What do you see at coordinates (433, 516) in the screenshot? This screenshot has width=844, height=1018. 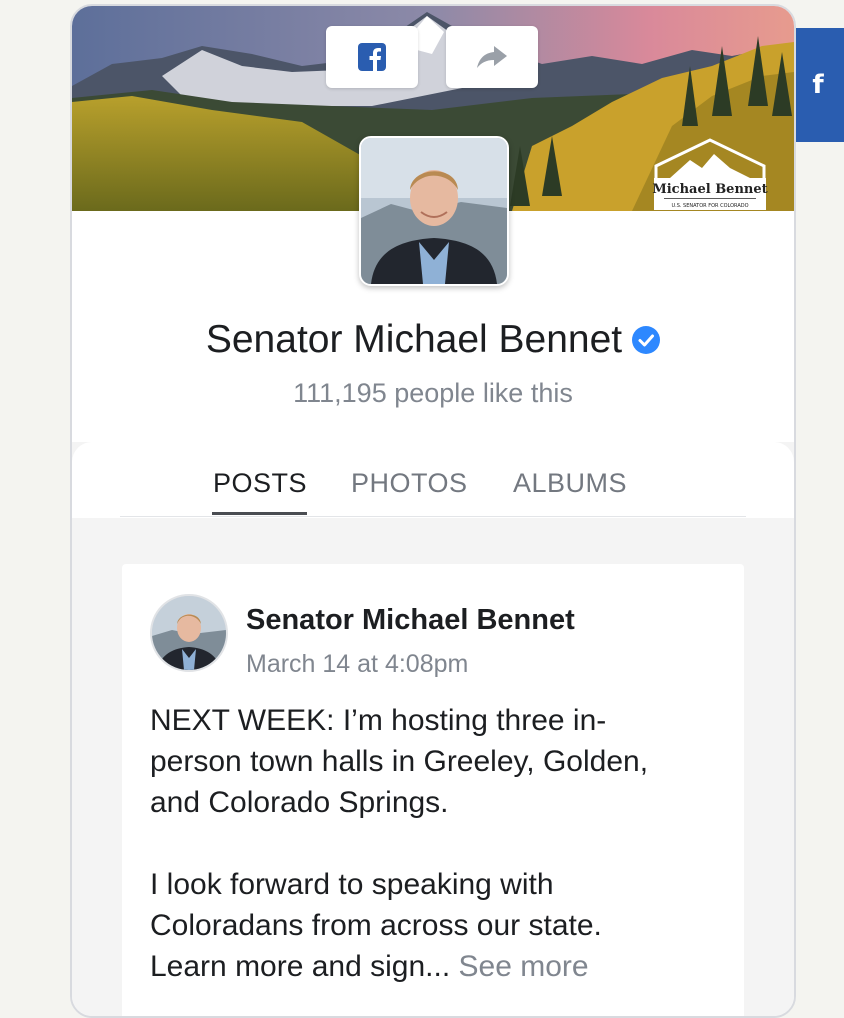 I see `tabs-divider` at bounding box center [433, 516].